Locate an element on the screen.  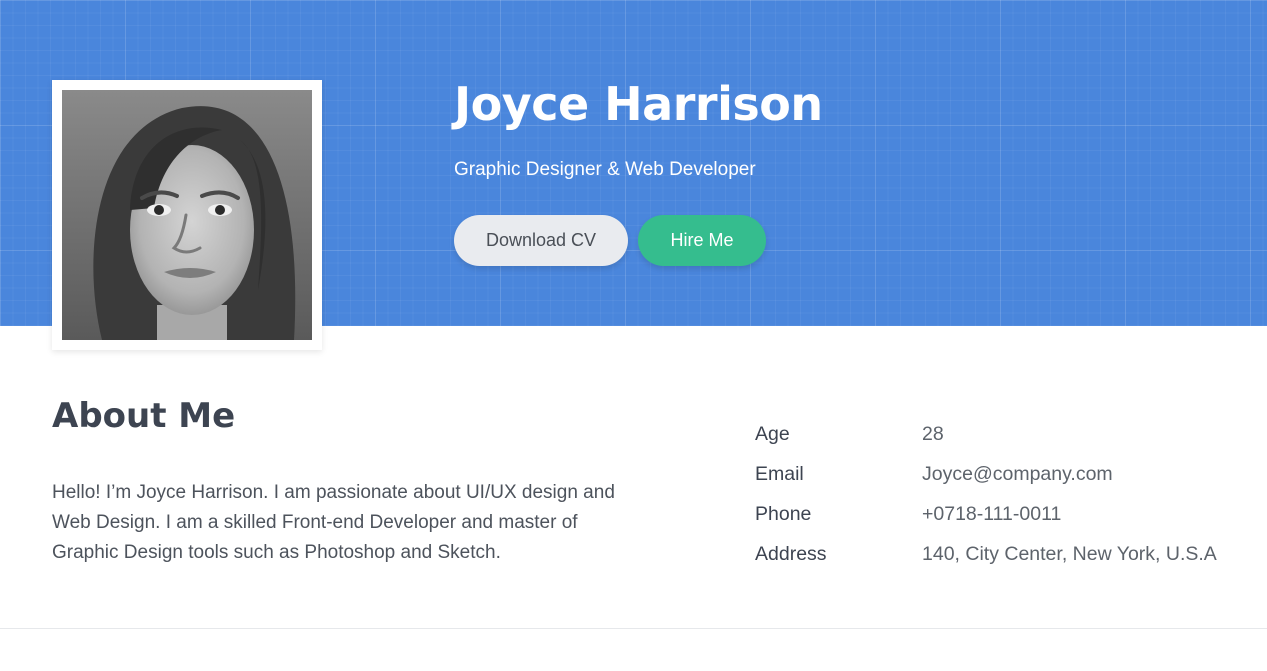
info-row-email: Email Joyce@company.com is located at coordinates (986, 474).